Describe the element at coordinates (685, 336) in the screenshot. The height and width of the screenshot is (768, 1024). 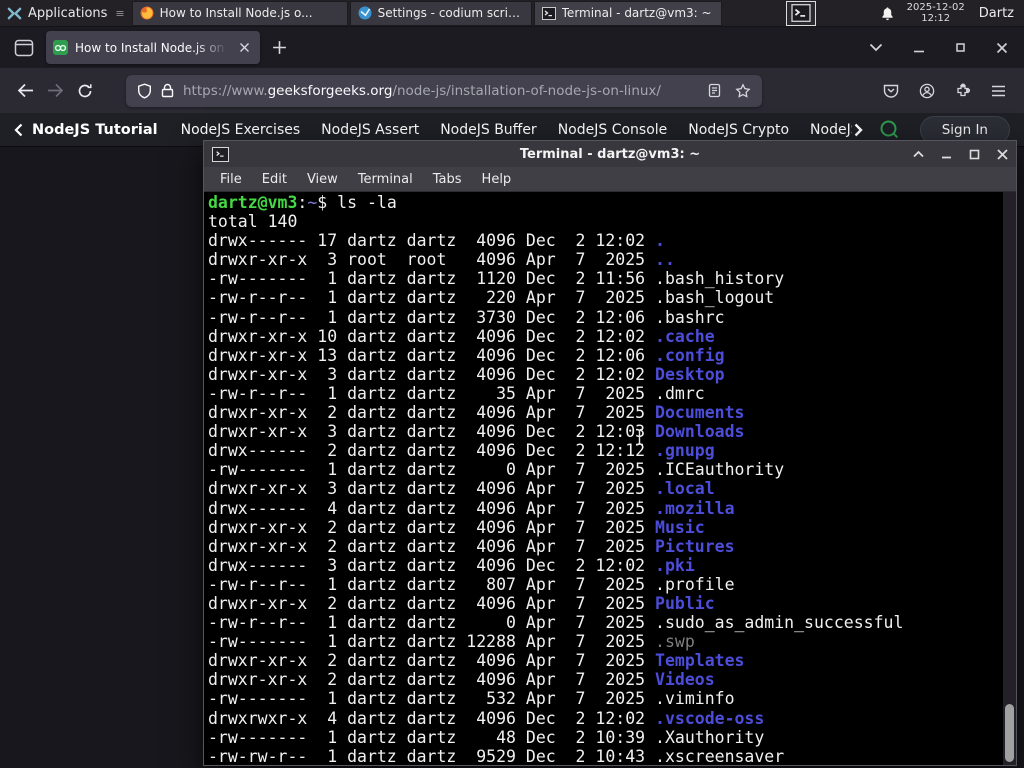
I see `file-name: .cache` at that location.